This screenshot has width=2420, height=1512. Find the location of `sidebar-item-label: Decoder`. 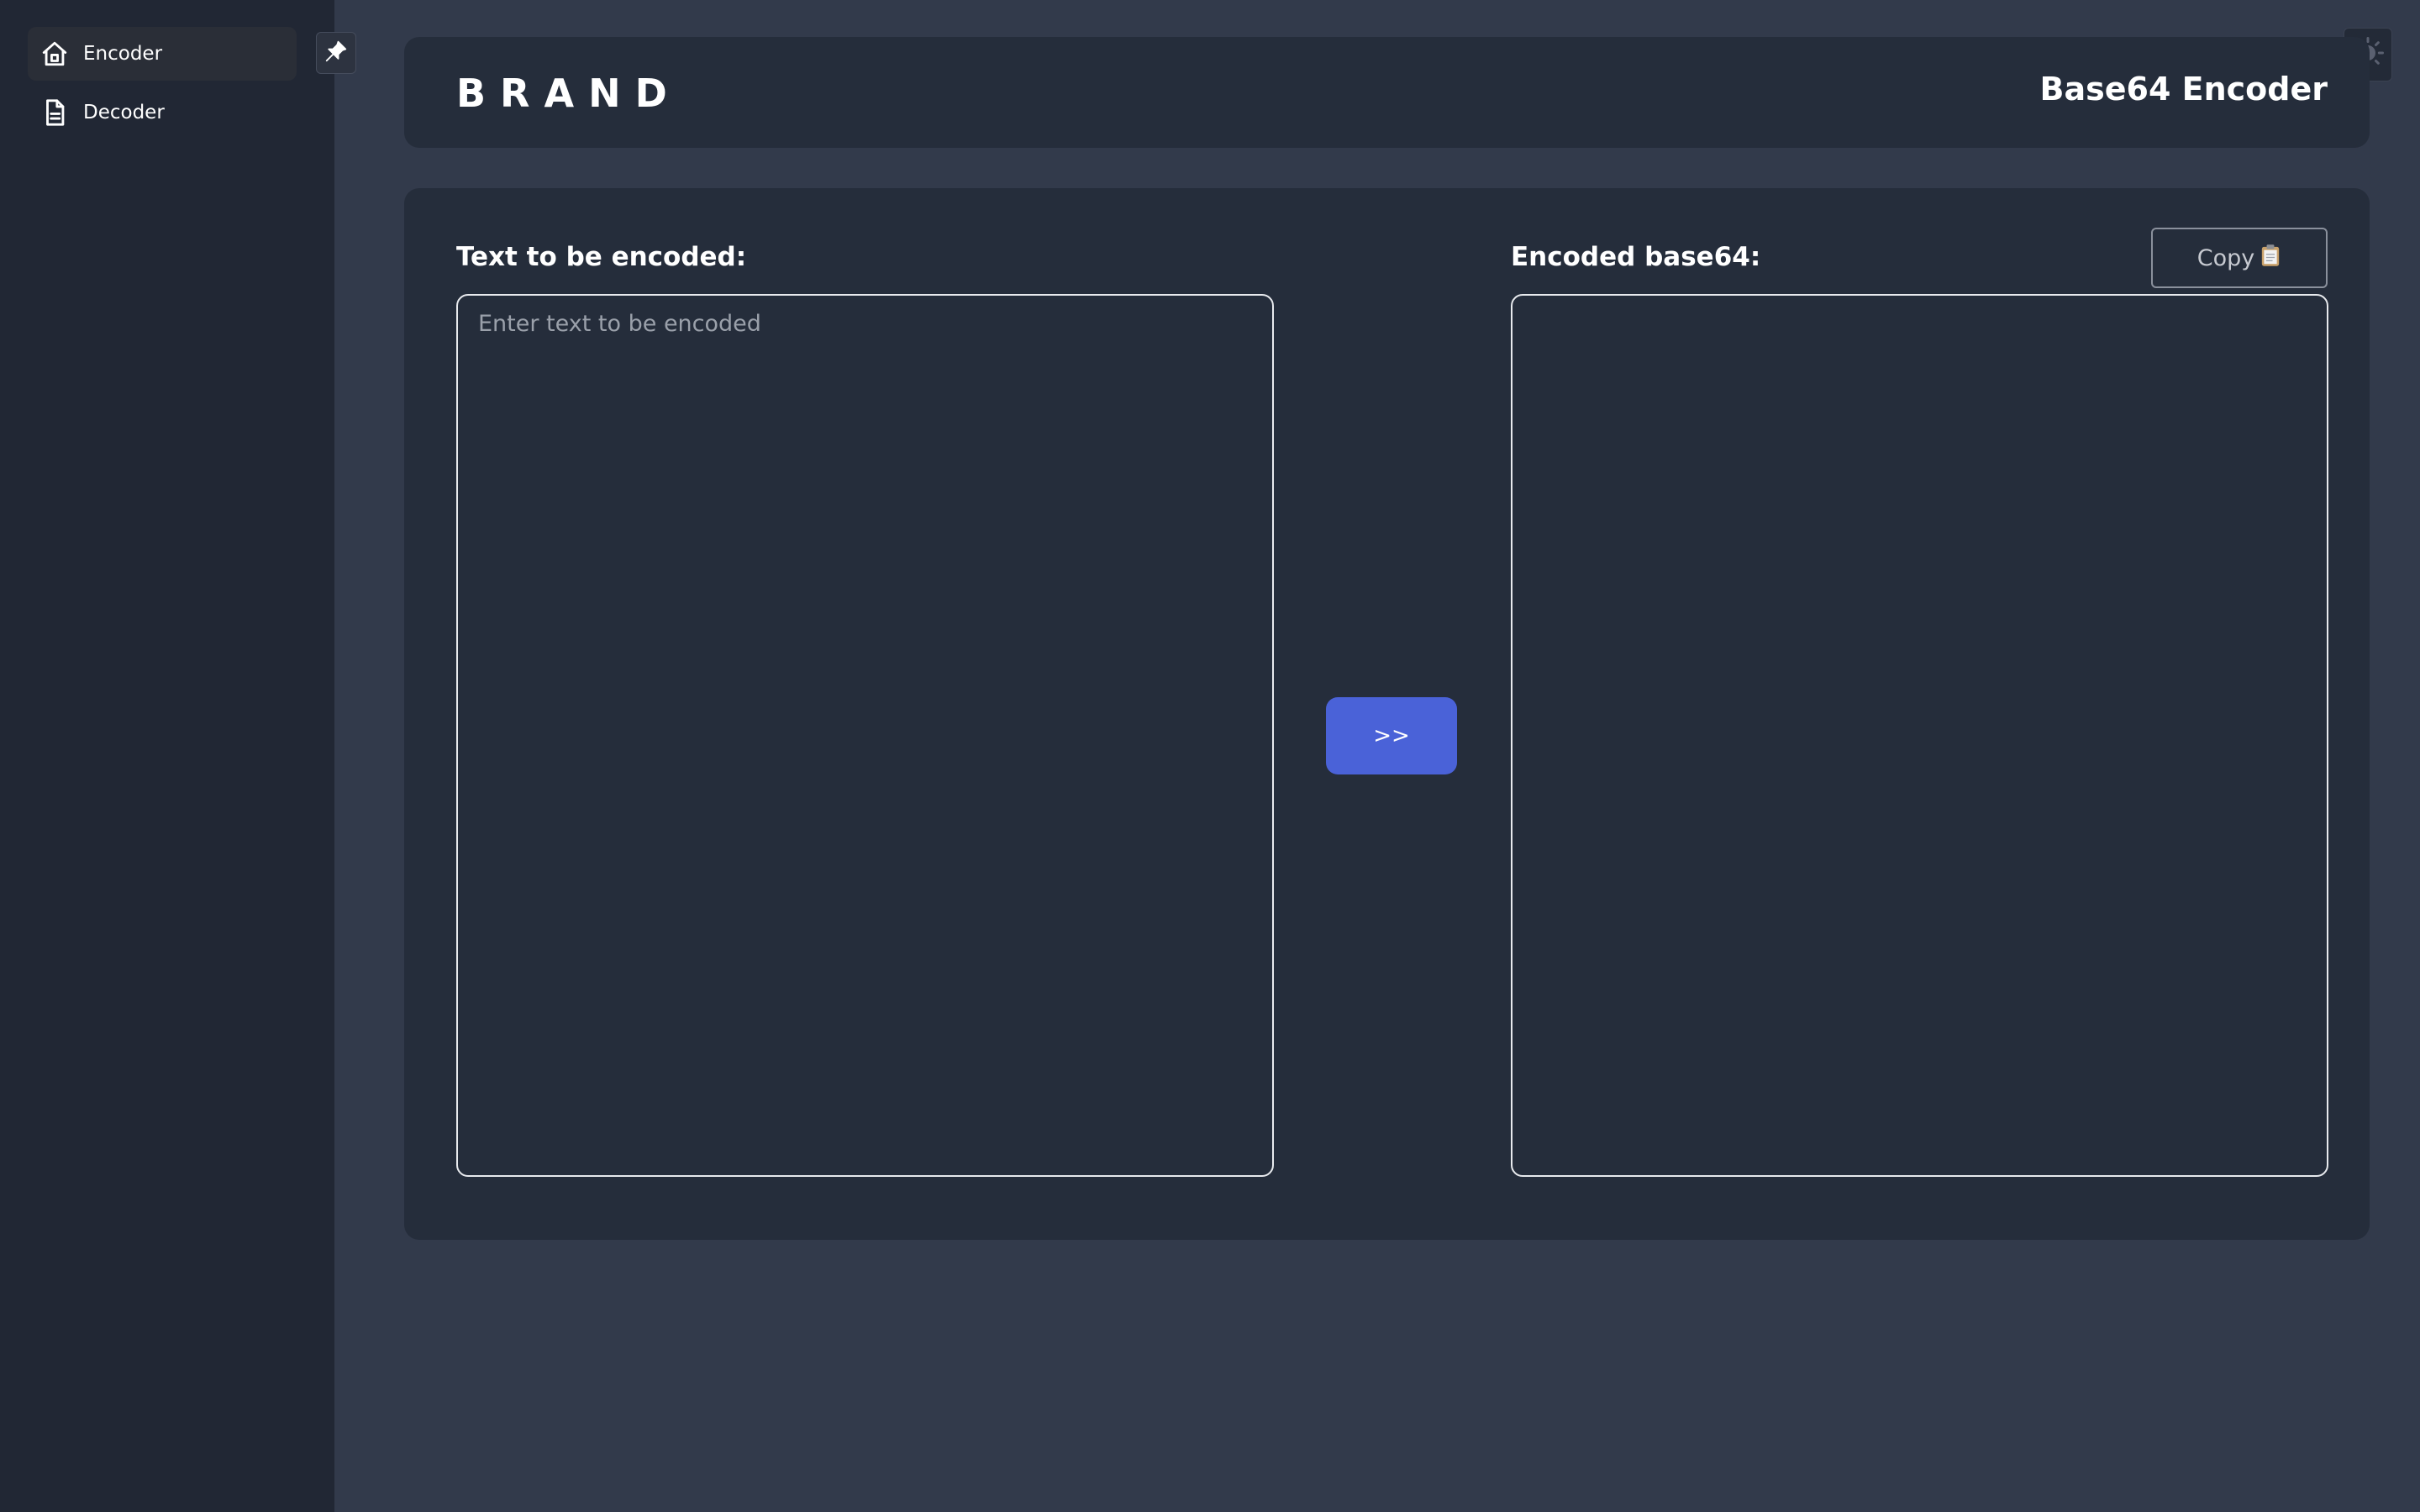

sidebar-item-label: Decoder is located at coordinates (124, 112).